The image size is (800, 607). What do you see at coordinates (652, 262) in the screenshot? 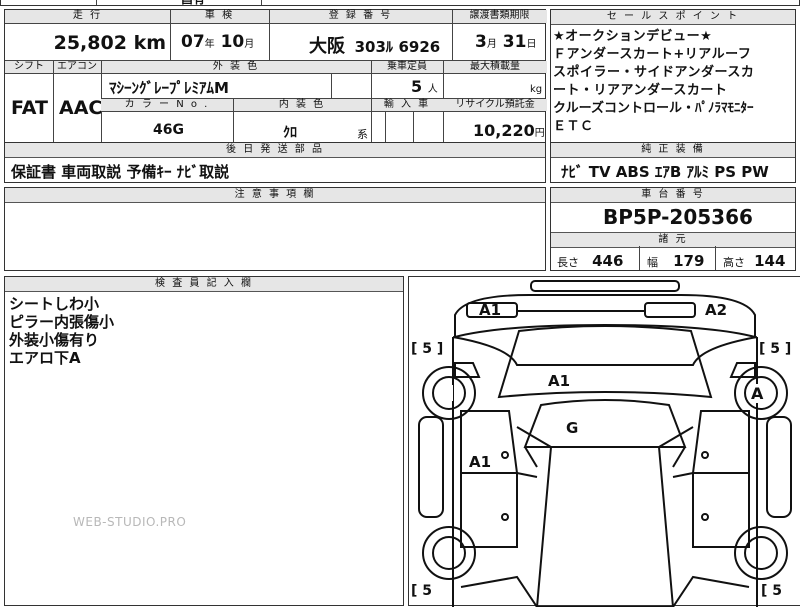
I see `width-label: 幅` at bounding box center [652, 262].